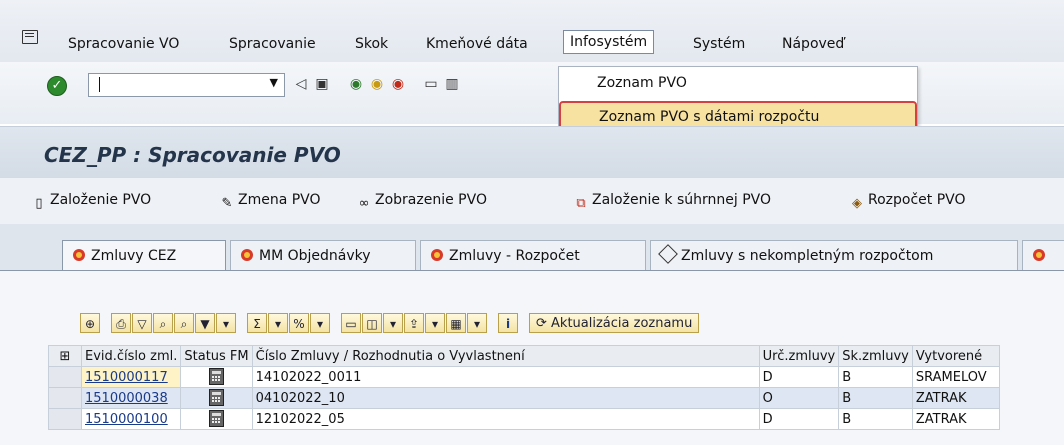  Describe the element at coordinates (533, 255) in the screenshot. I see `tab-zmluvy-rozpocet: Zmluvy - Rozpočet` at that location.